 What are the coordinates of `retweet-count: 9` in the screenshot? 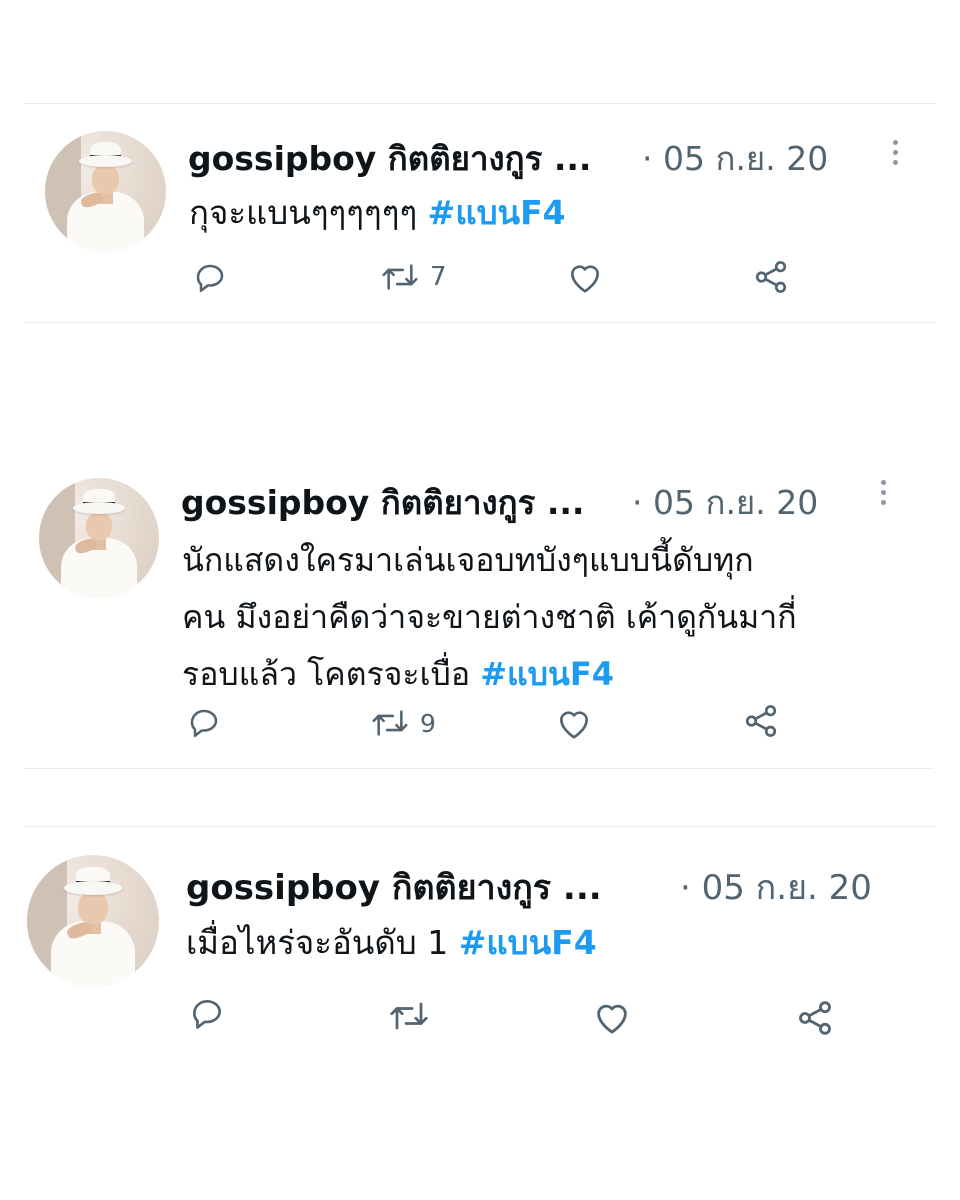 It's located at (428, 723).